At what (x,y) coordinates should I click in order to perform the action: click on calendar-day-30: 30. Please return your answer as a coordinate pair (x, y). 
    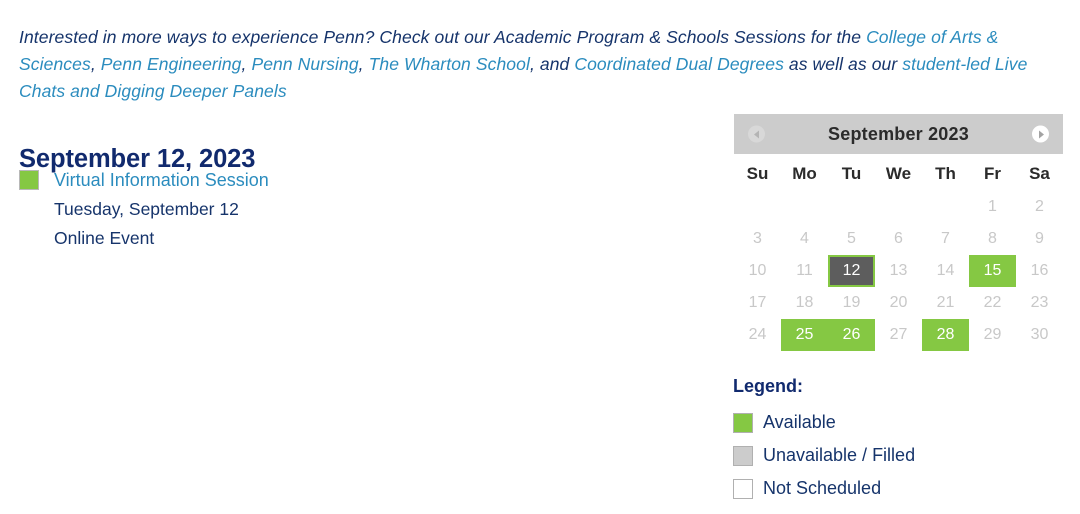
    Looking at the image, I should click on (1039, 335).